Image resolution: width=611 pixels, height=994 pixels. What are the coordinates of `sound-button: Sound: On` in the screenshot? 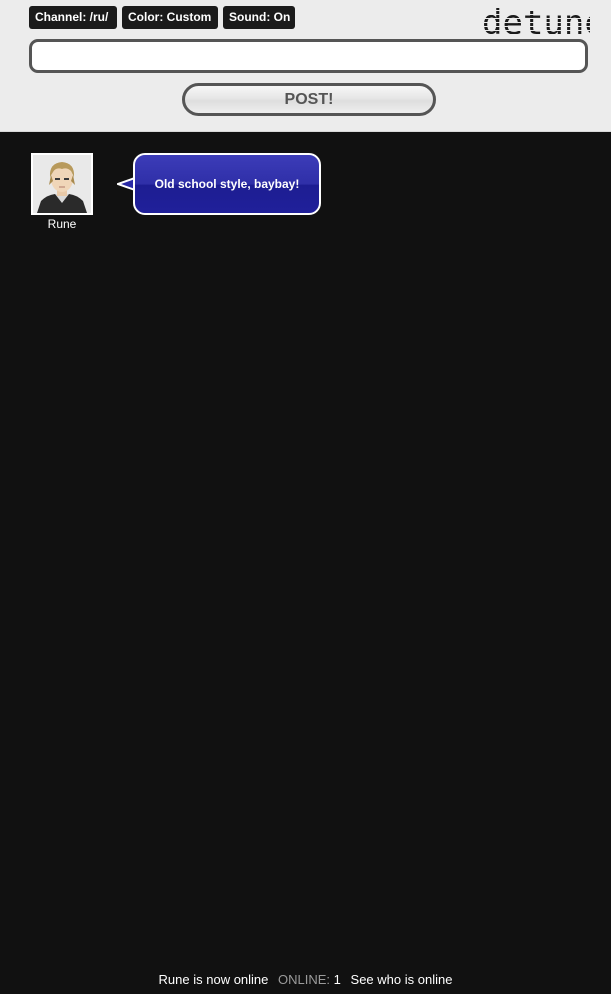 It's located at (259, 17).